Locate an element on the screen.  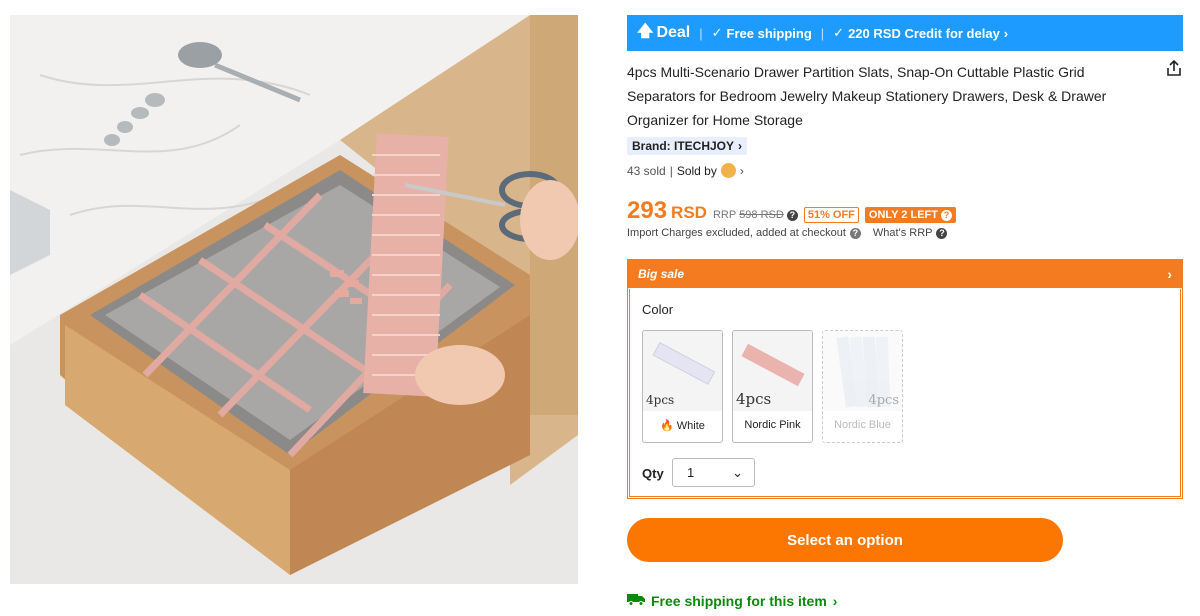
brand-label: Brand: ITECHJOY is located at coordinates (683, 146).